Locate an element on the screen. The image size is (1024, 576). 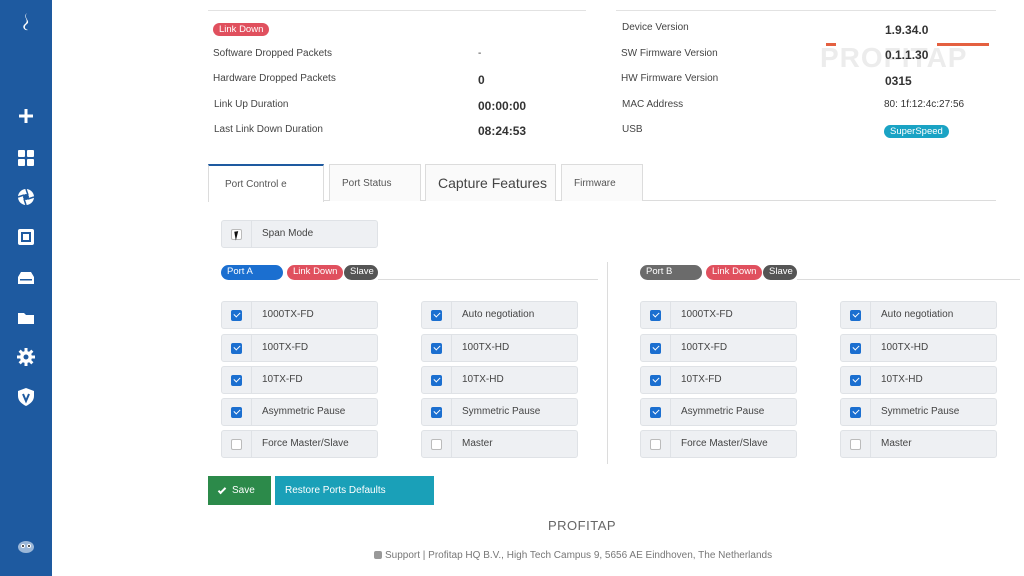
tab-firmware: Firmware is located at coordinates (602, 182).